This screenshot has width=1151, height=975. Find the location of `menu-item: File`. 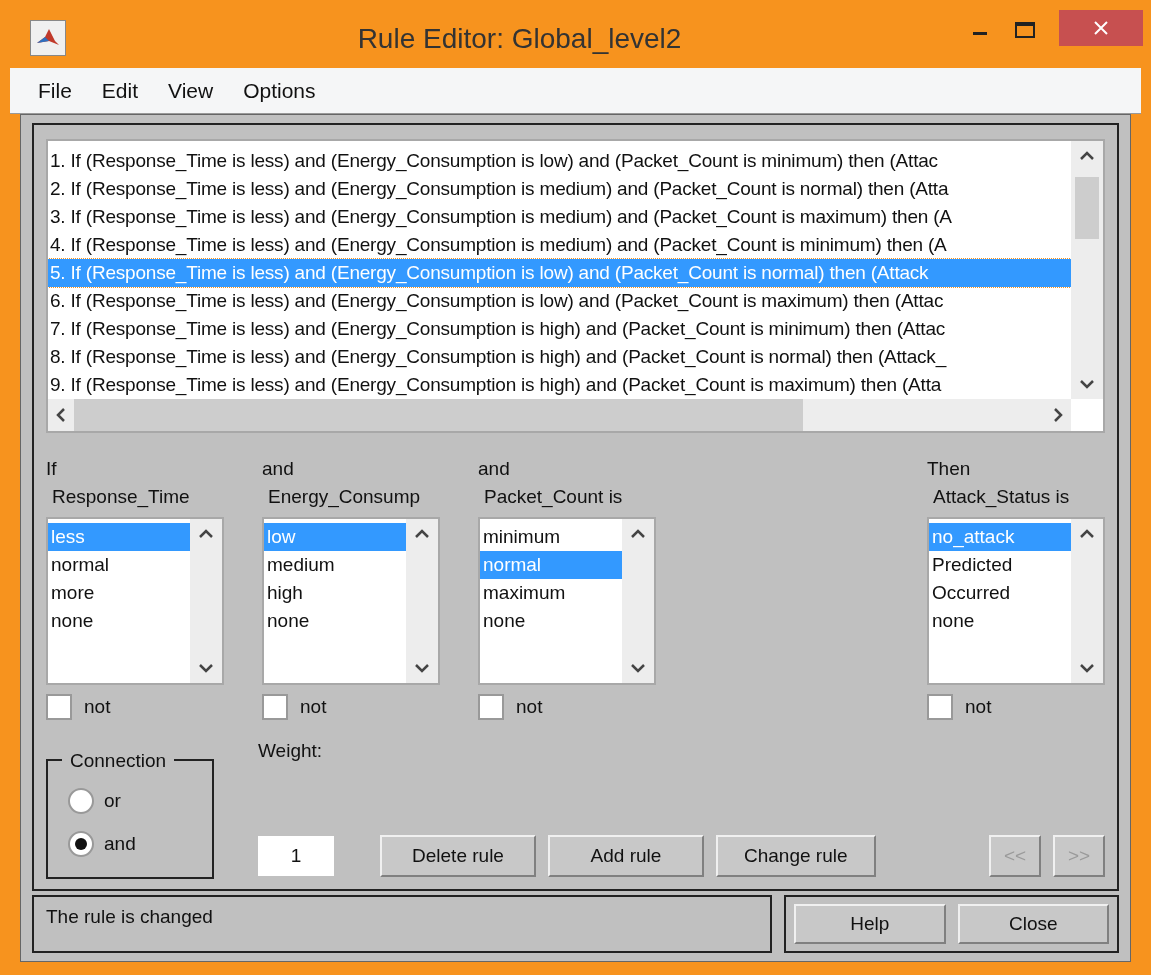

menu-item: File is located at coordinates (55, 90).